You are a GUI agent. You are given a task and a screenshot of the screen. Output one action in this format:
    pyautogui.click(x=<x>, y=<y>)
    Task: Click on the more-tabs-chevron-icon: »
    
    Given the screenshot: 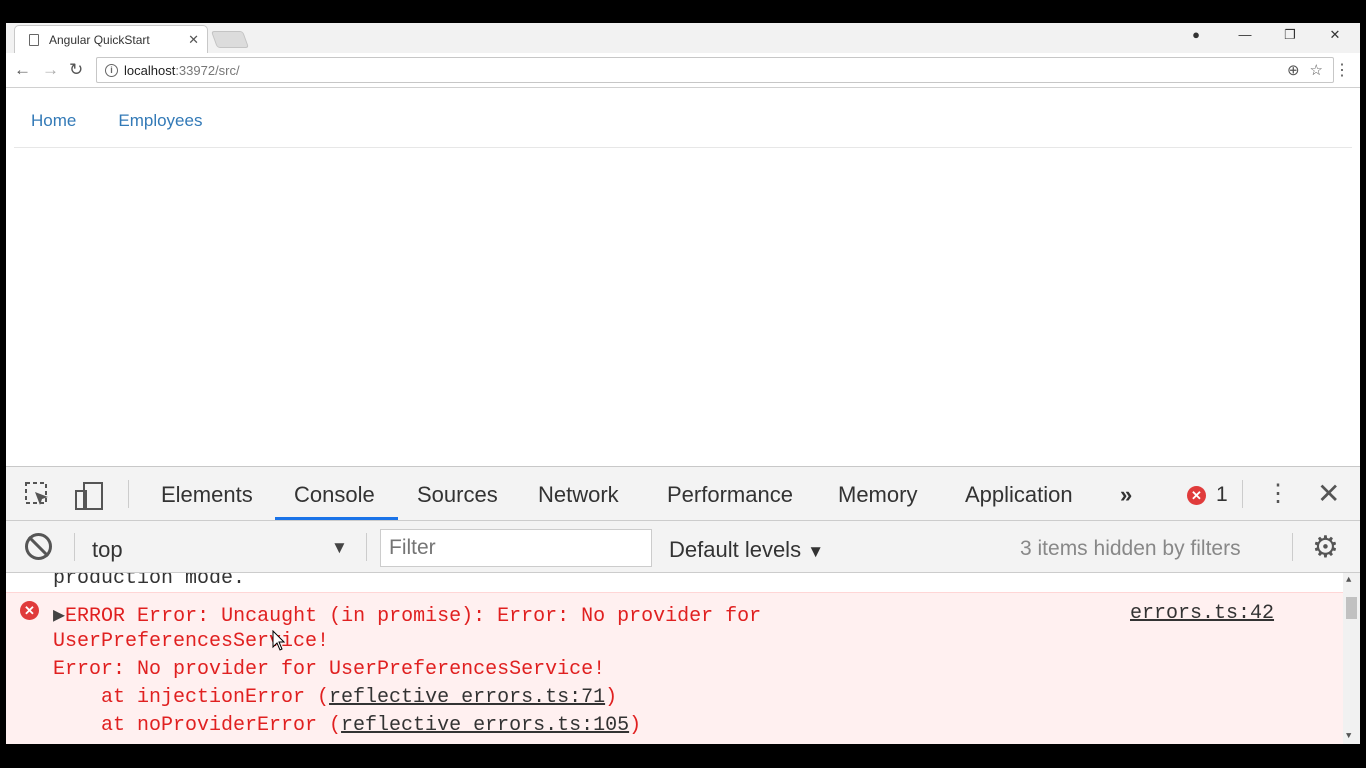 What is the action you would take?
    pyautogui.click(x=1126, y=495)
    